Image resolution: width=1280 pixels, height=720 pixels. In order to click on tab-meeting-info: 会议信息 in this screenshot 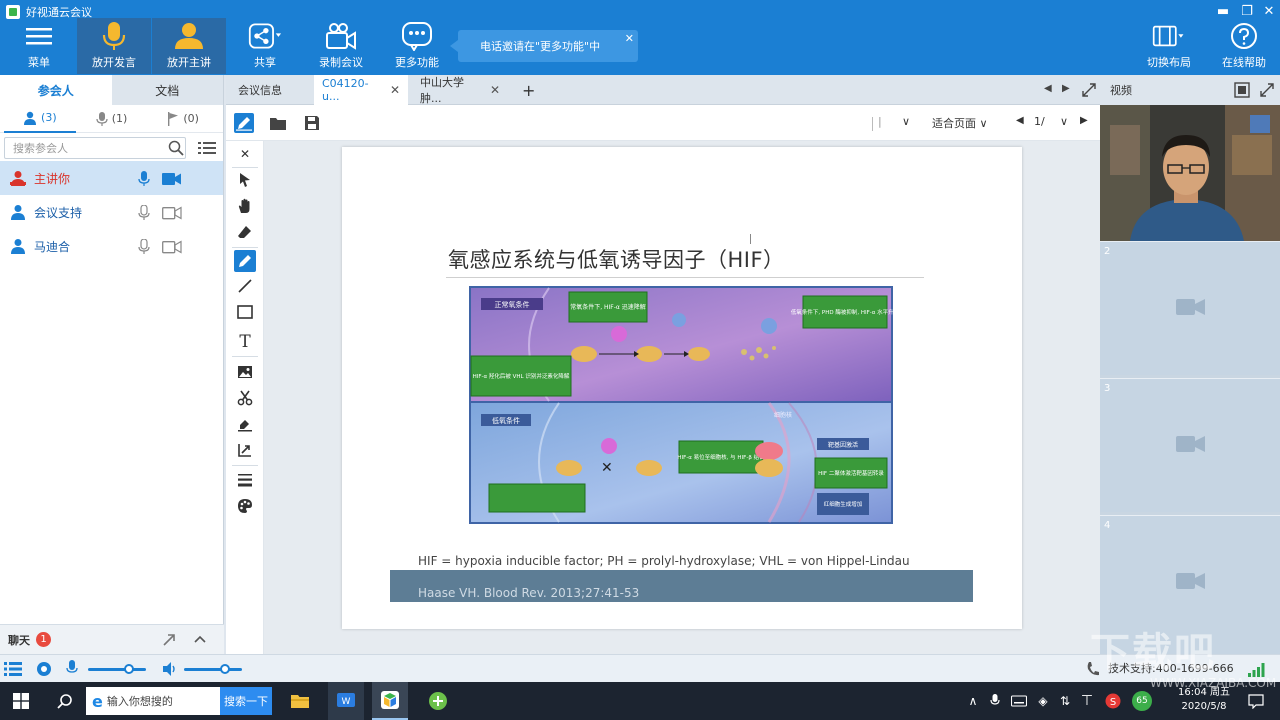, I will do `click(272, 90)`.